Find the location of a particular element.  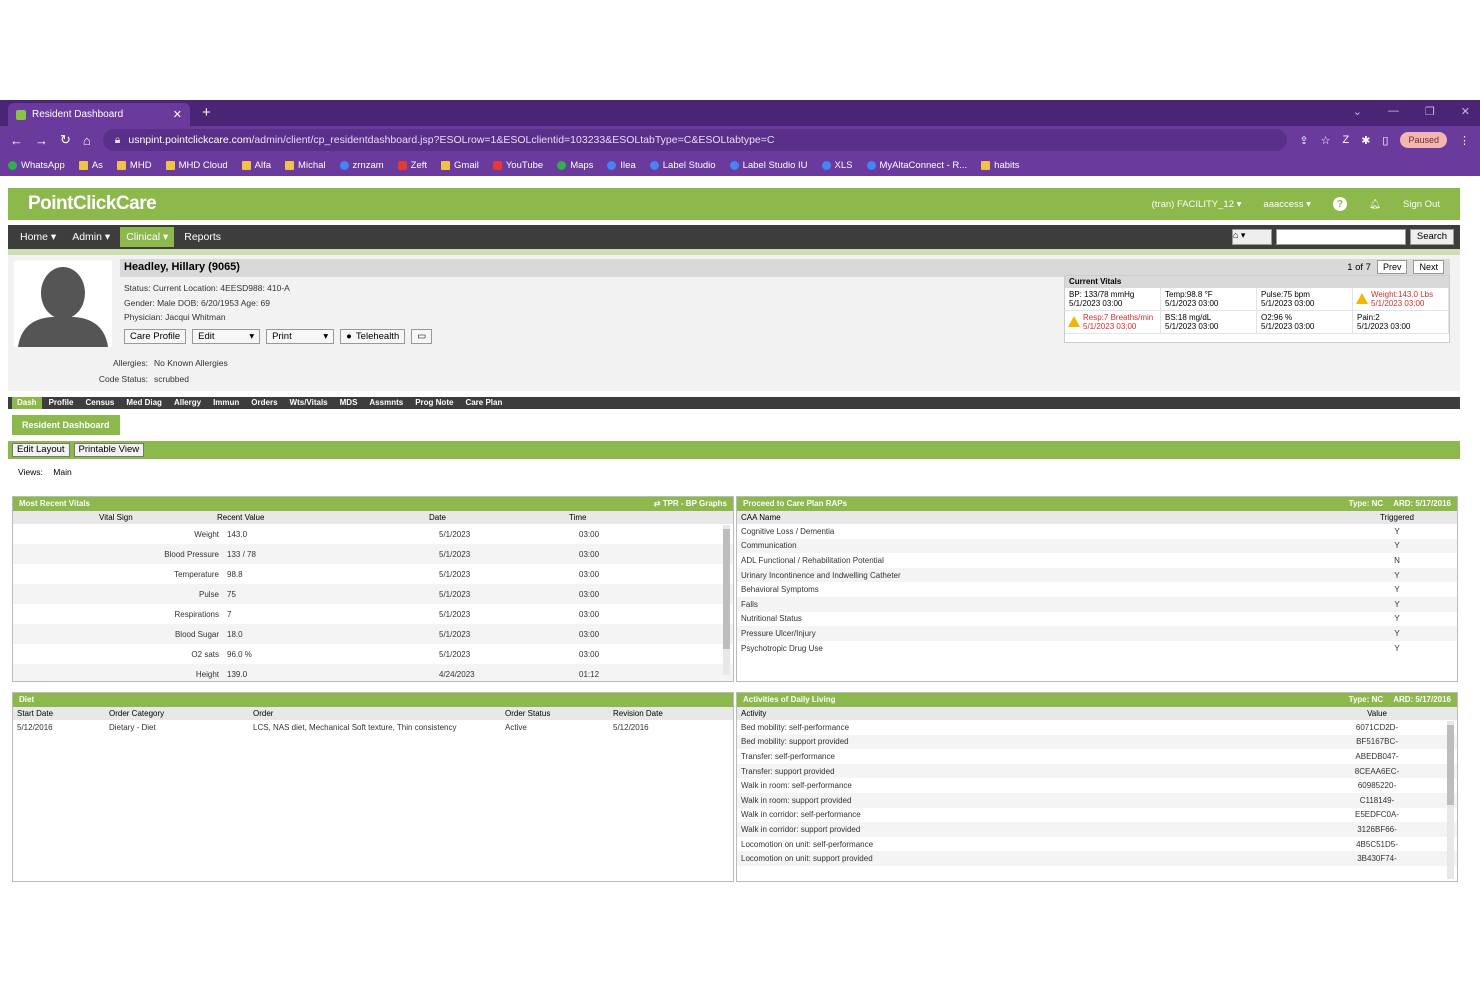

menu-dots-icon: ⋮ is located at coordinates (1464, 140).